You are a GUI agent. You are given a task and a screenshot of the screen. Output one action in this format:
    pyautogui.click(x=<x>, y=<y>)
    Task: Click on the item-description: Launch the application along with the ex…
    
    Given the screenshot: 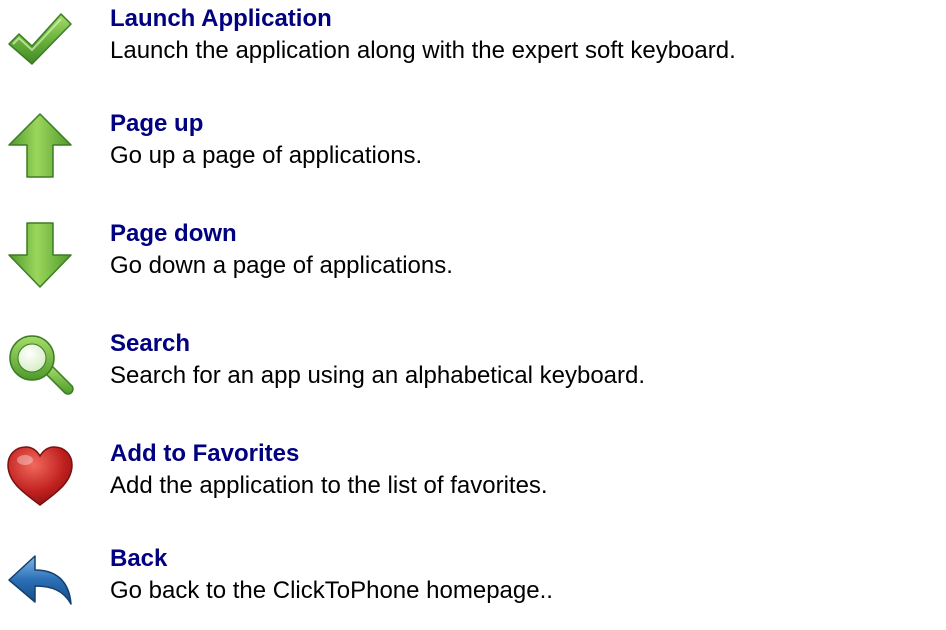 What is the action you would take?
    pyautogui.click(x=423, y=50)
    